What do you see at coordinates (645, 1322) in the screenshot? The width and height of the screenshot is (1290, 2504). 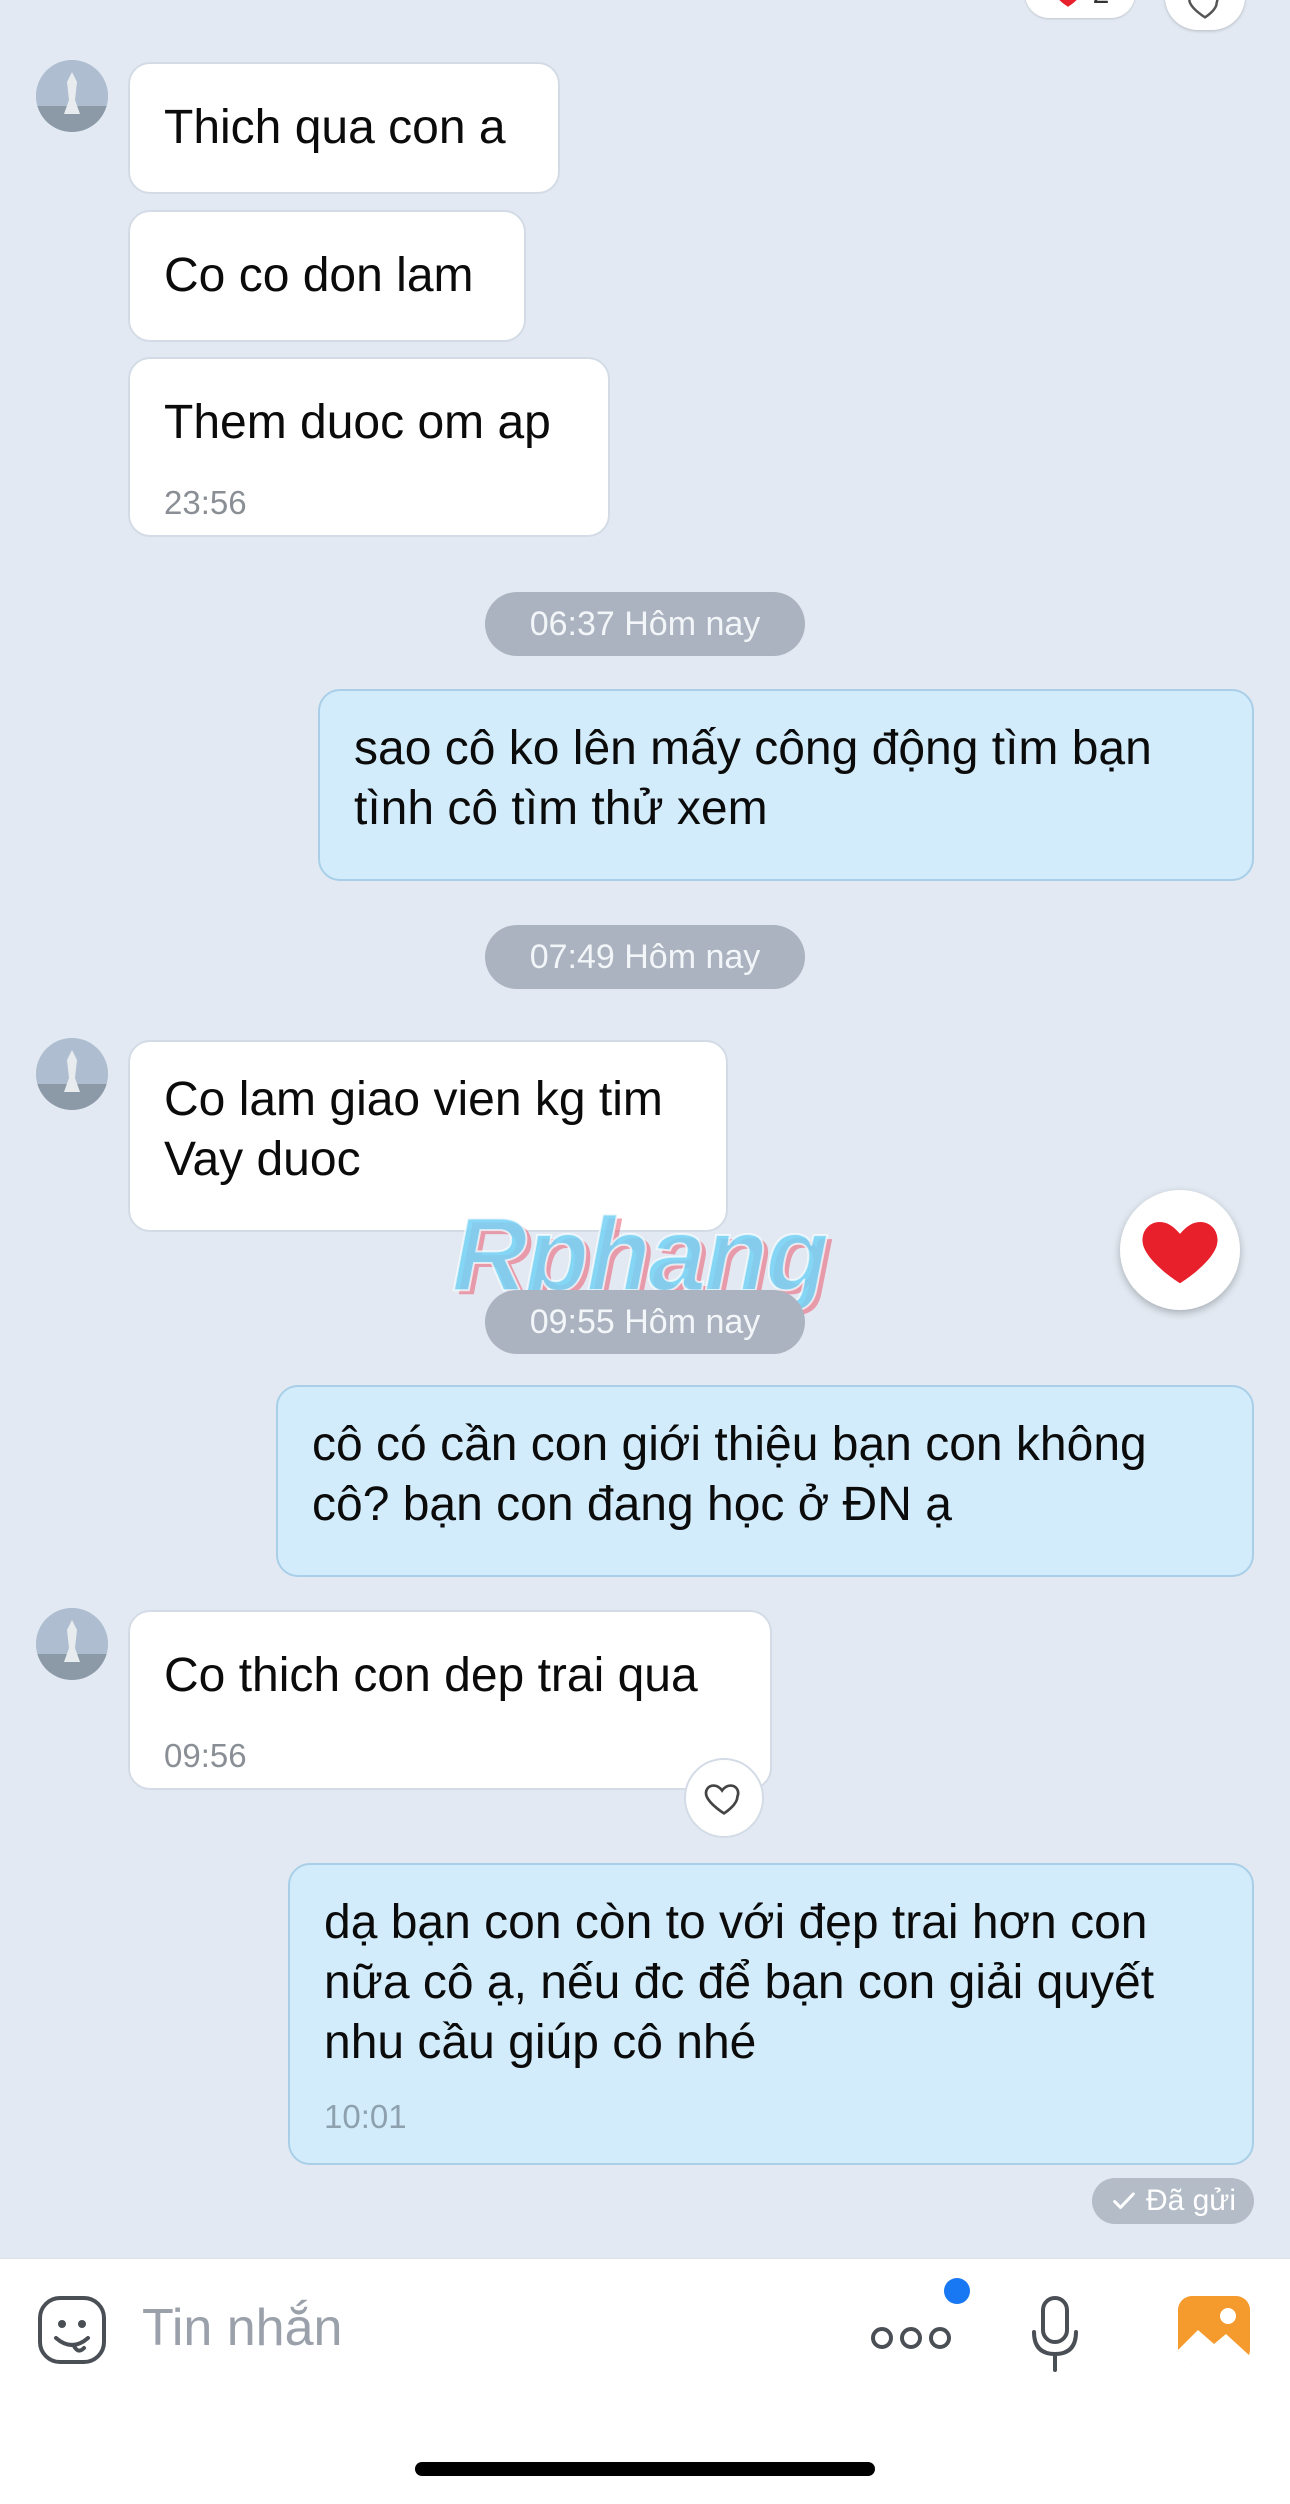 I see `date-divider: 09:55 Hôm nay` at bounding box center [645, 1322].